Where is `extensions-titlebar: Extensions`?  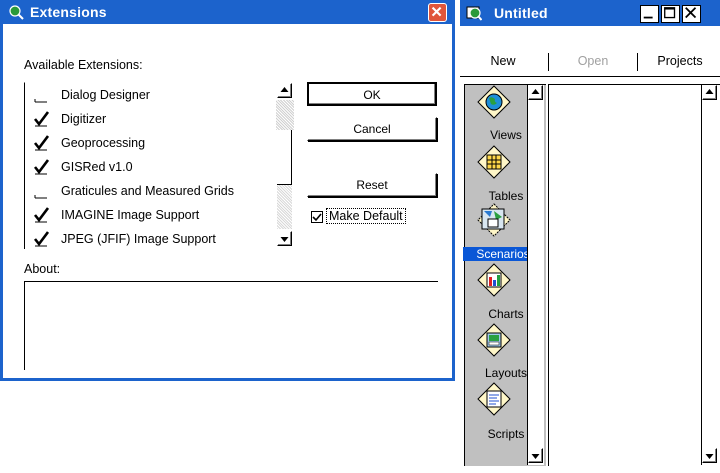 extensions-titlebar: Extensions is located at coordinates (227, 12).